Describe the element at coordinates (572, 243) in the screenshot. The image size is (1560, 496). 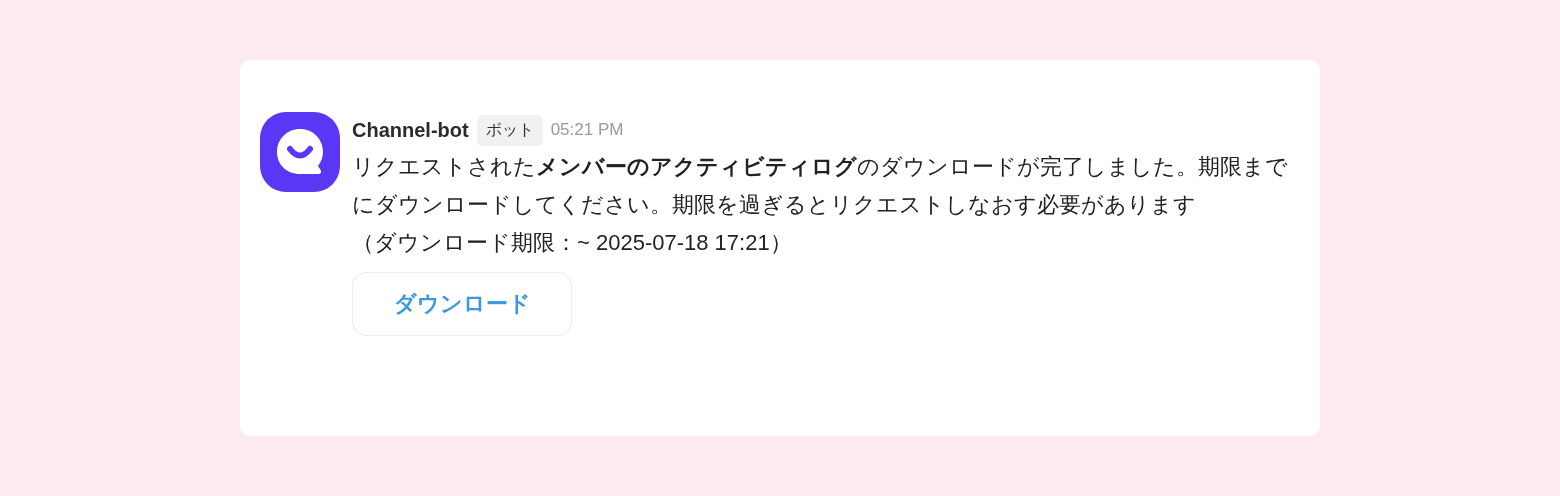
I see `deadline-text: （ダウンロード期限：~ 2025-07-18 17:21）` at that location.